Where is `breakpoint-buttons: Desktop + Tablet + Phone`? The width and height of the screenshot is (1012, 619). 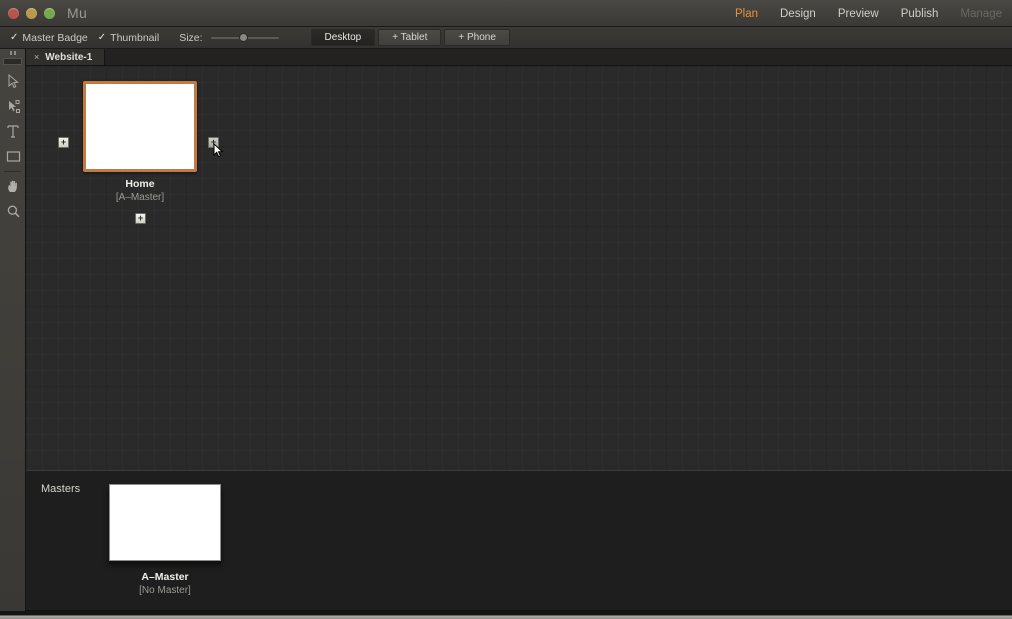 breakpoint-buttons: Desktop + Tablet + Phone is located at coordinates (410, 37).